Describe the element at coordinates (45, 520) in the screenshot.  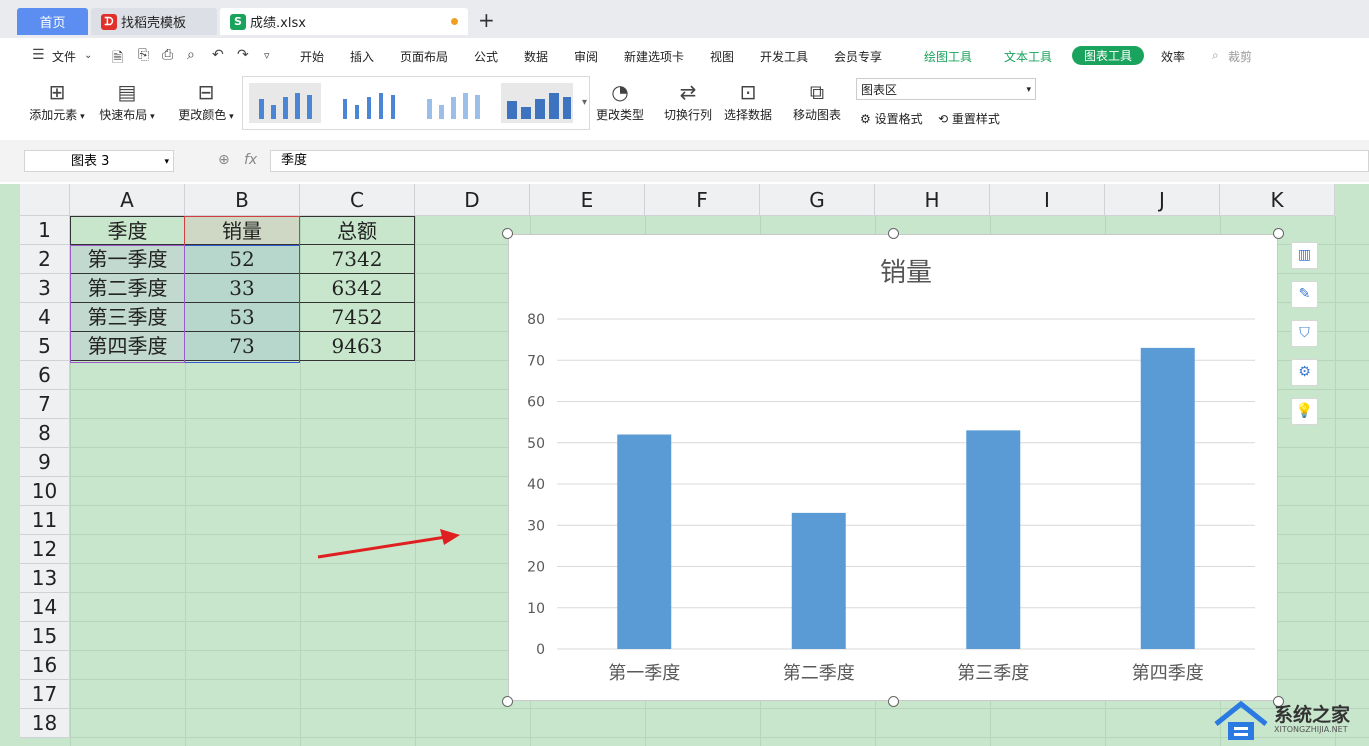
I see `row-header-11: 11` at that location.